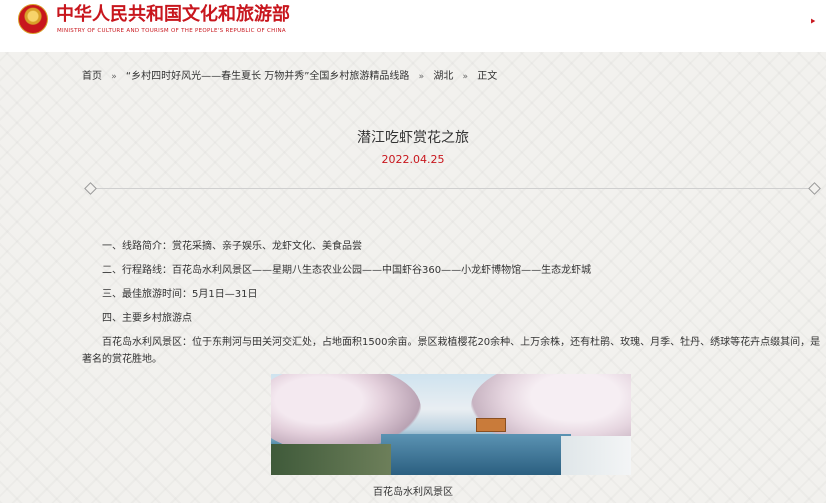 Image resolution: width=826 pixels, height=503 pixels. I want to click on photo-caption: 百花岛水利风景区, so click(413, 492).